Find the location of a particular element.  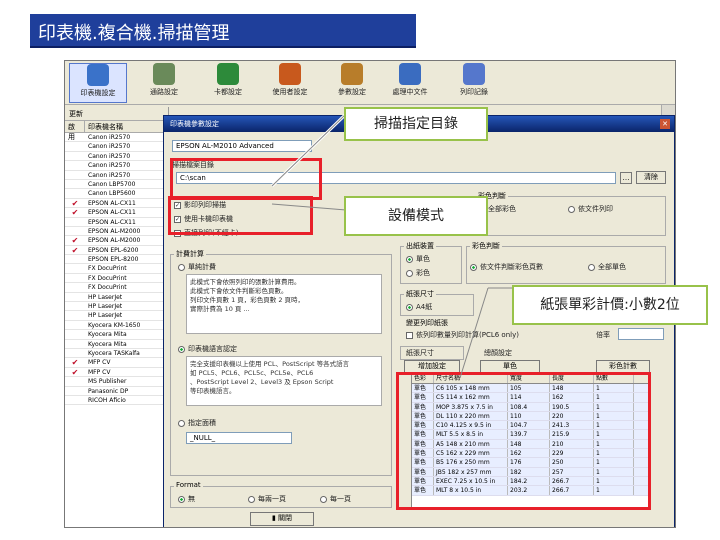

printer-row: EPSON AL-M2000 is located at coordinates (116, 232).